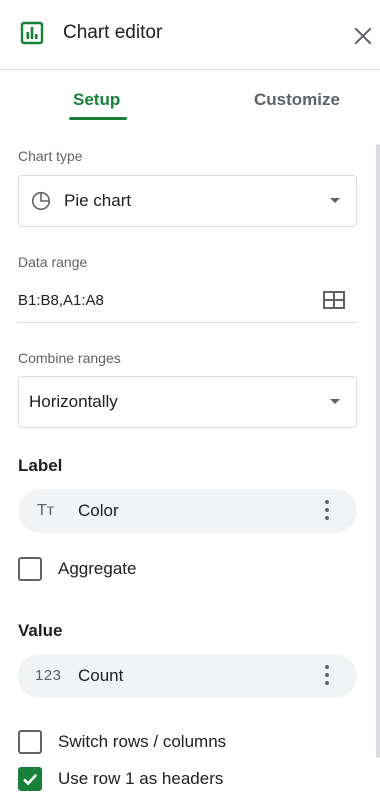  I want to click on data-range-value: B1:B8,A1:A8, so click(61, 301).